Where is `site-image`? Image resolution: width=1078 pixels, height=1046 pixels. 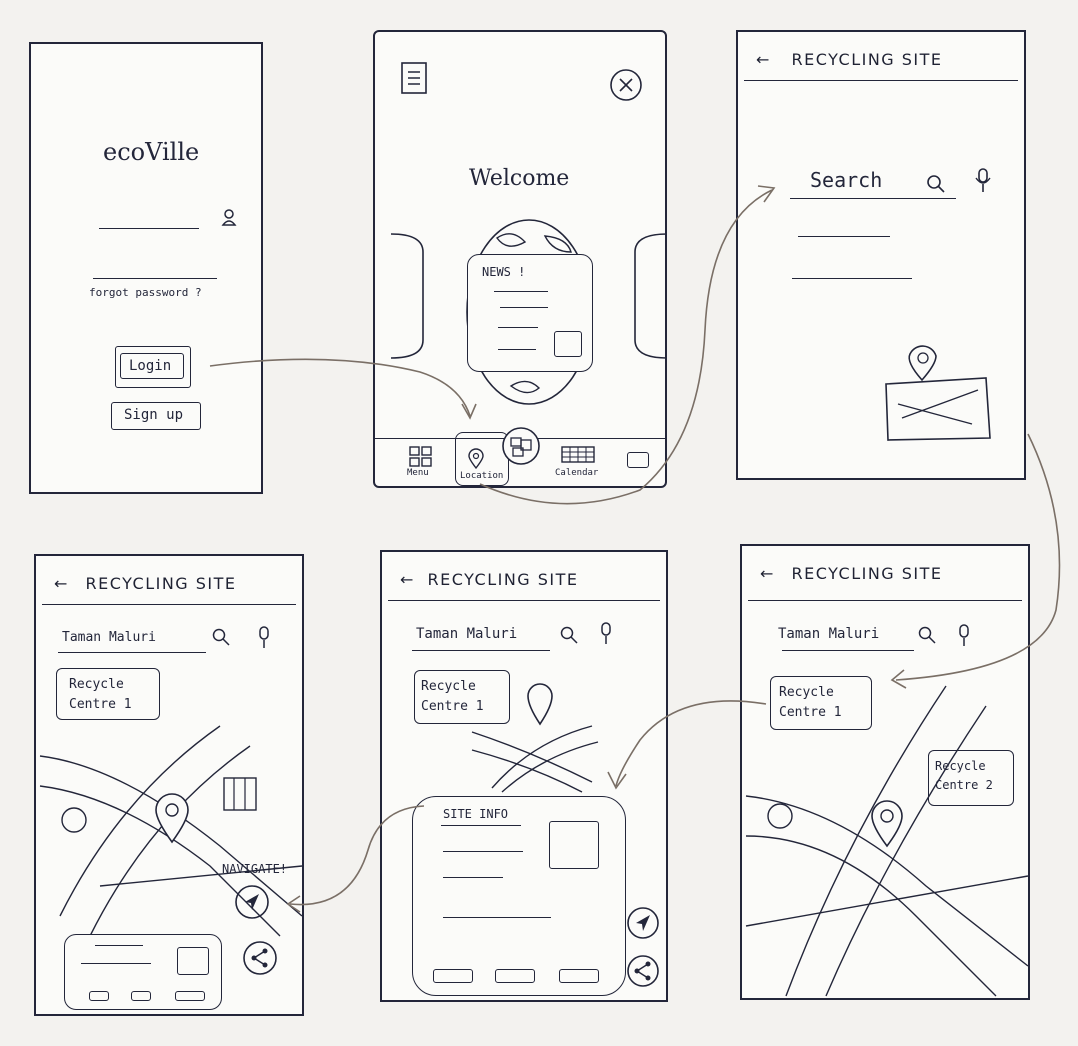
site-image is located at coordinates (574, 845).